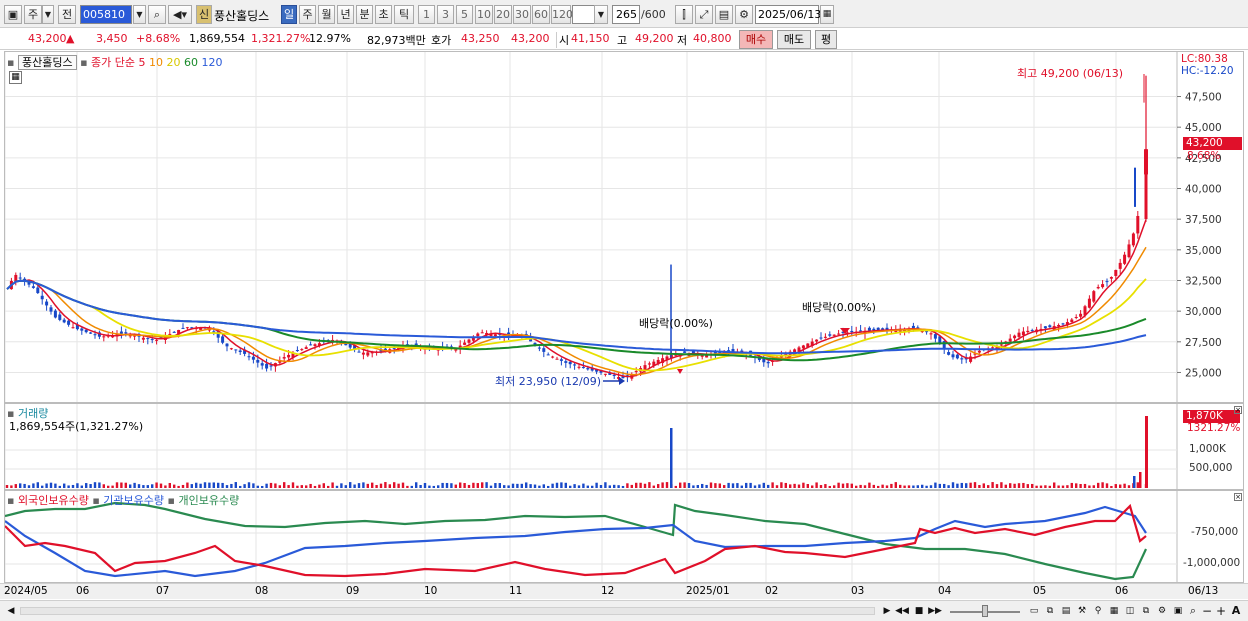 The height and width of the screenshot is (621, 1248). What do you see at coordinates (562, 14) in the screenshot?
I see `minute-120: 120` at bounding box center [562, 14].